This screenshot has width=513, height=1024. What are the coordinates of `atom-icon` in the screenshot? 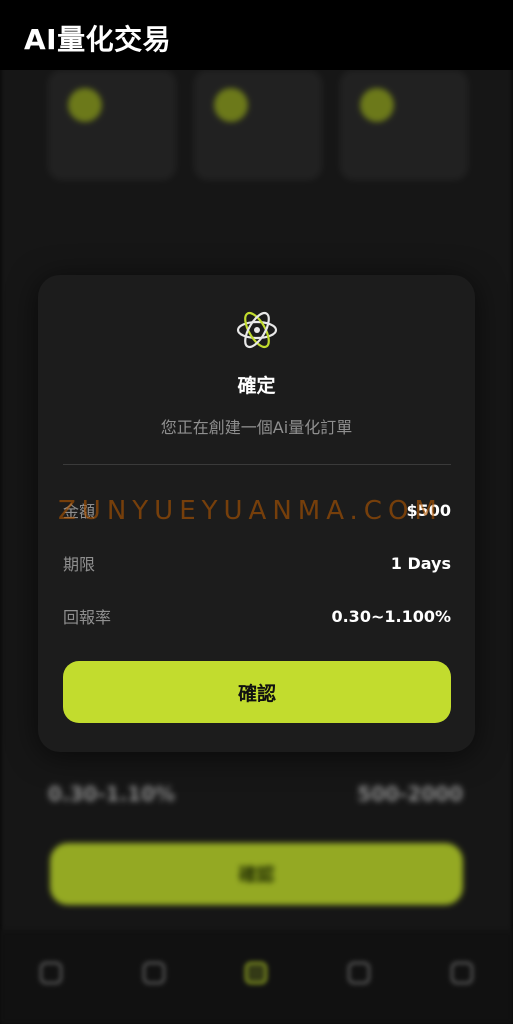 It's located at (257, 330).